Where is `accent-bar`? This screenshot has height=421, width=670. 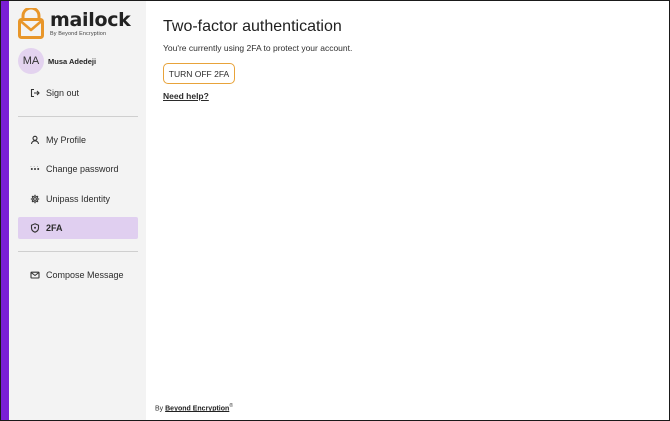
accent-bar is located at coordinates (5, 210).